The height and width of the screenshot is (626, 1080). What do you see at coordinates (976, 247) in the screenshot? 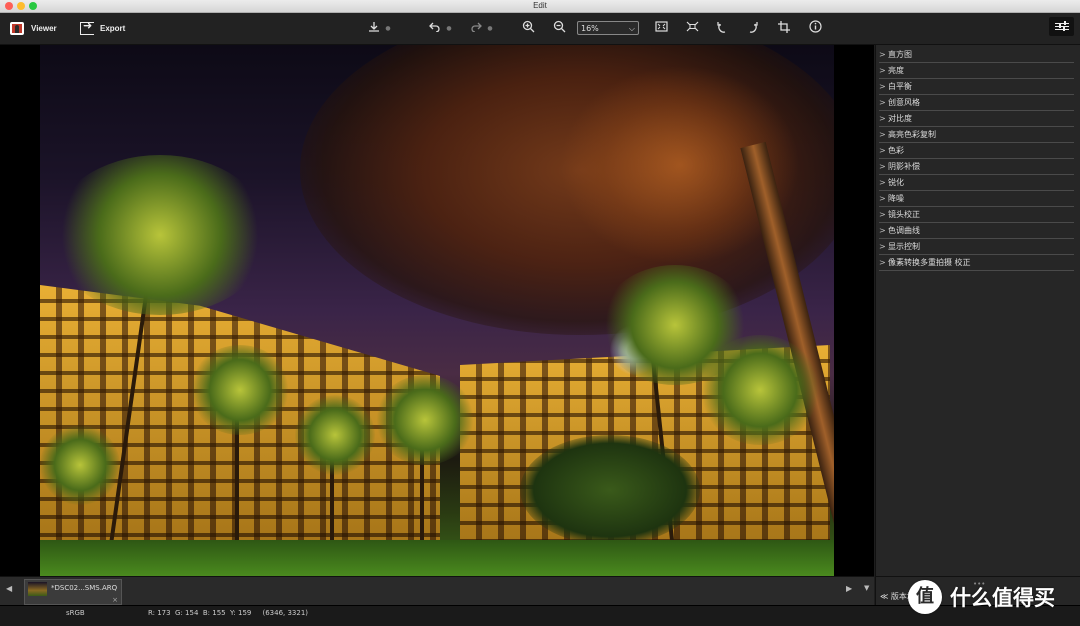
I see `panel-section-display-control: > 显示控制` at bounding box center [976, 247].